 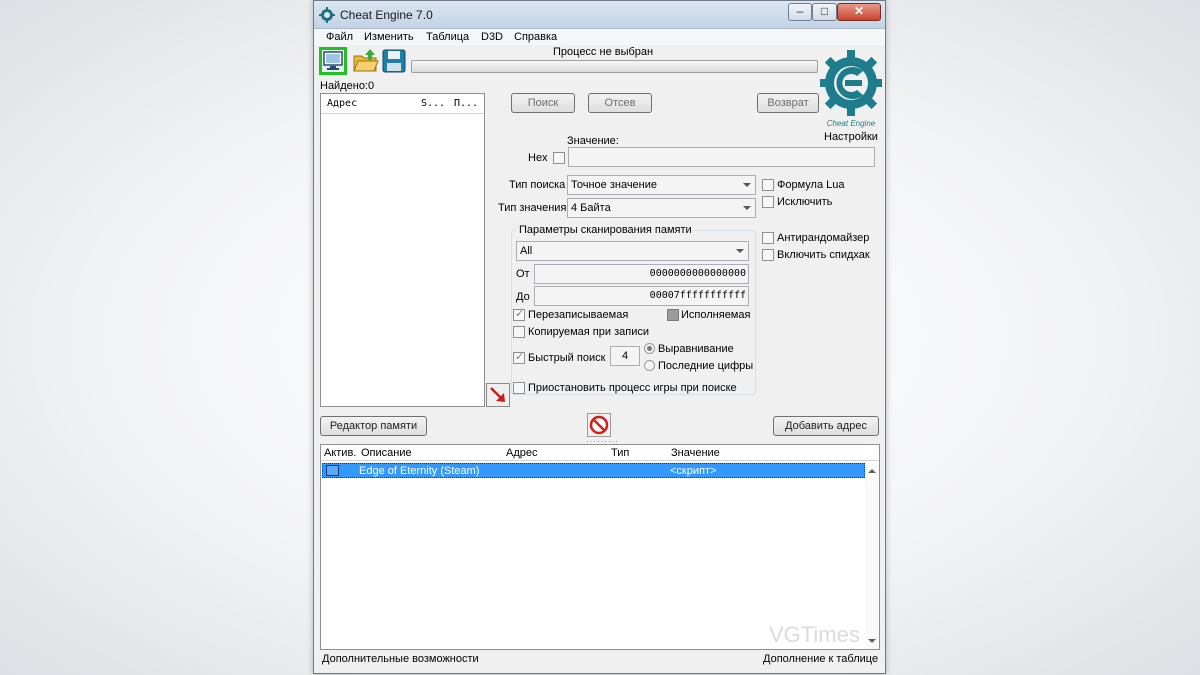 I want to click on executable-label: Исполняемая, so click(x=716, y=315).